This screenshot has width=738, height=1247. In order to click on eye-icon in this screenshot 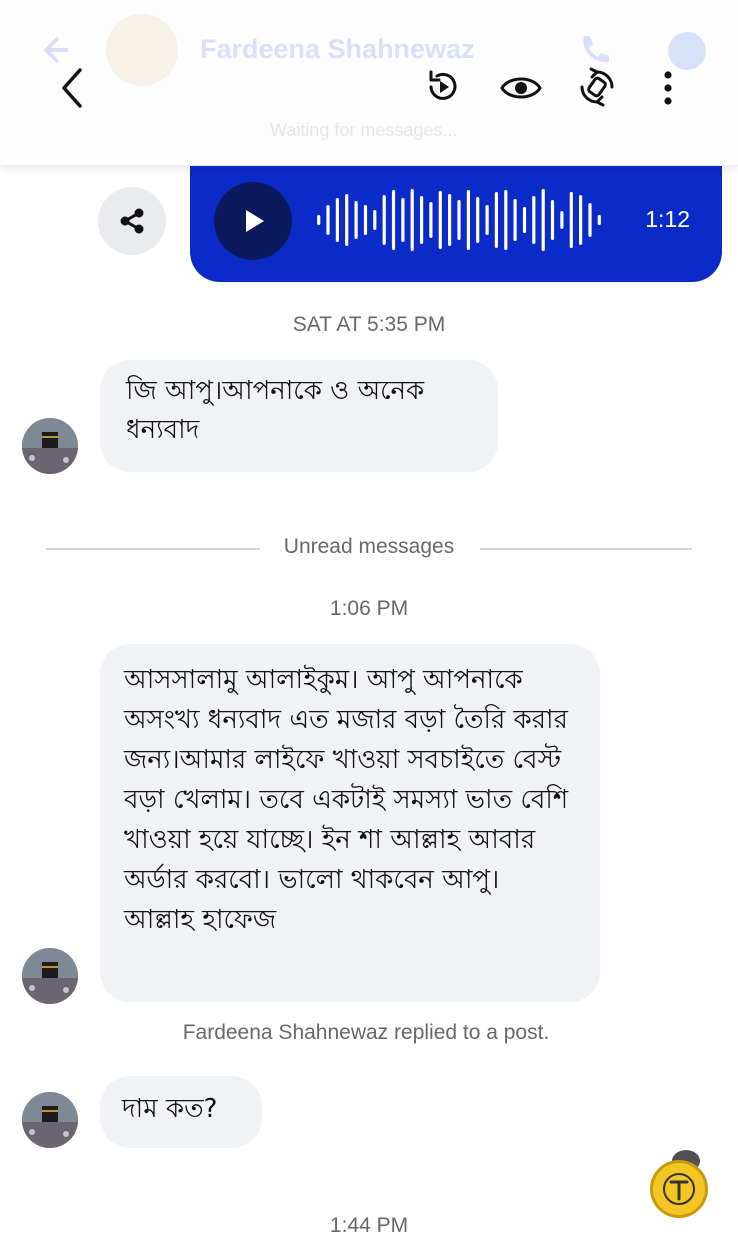, I will do `click(521, 88)`.